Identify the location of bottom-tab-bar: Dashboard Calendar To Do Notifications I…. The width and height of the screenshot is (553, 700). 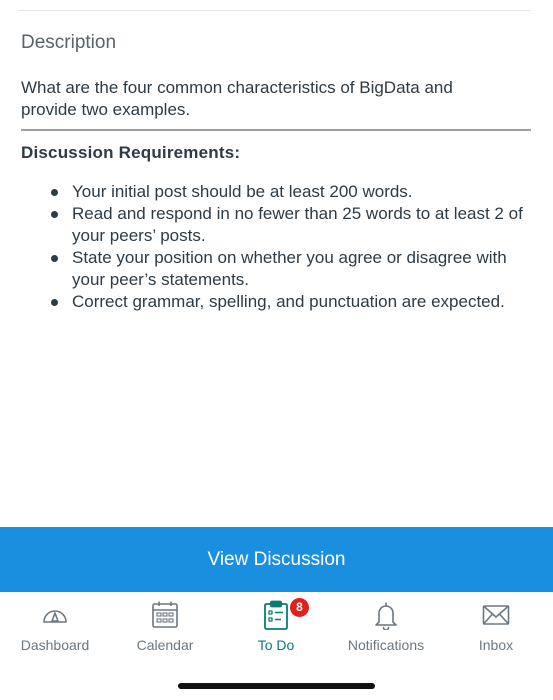
(276, 628).